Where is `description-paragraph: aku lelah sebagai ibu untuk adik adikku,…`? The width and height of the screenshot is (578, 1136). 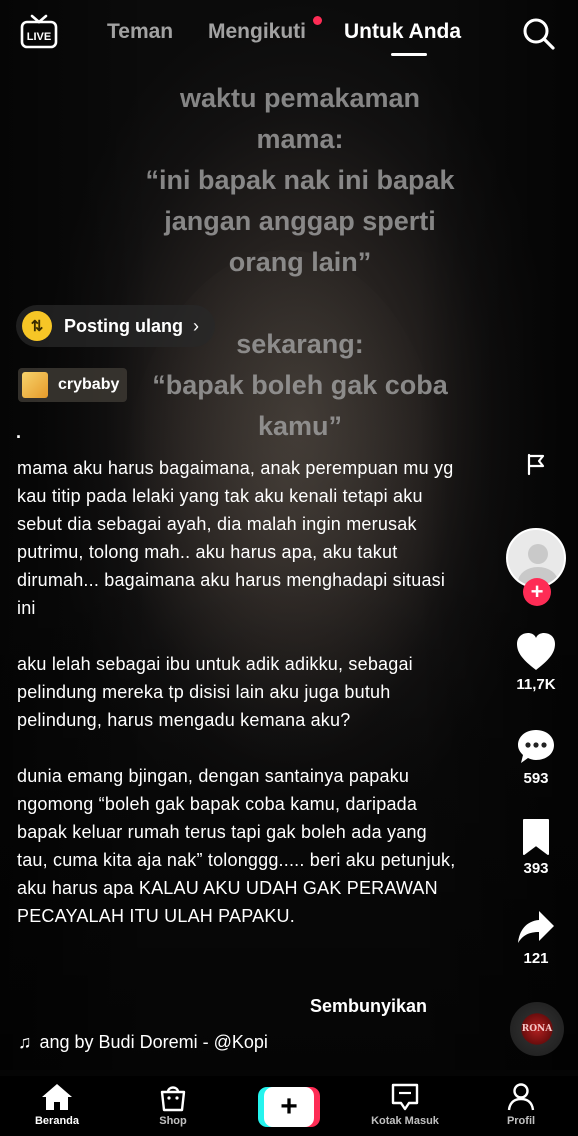 description-paragraph: aku lelah sebagai ibu untuk adik adikku,… is located at coordinates (215, 692).